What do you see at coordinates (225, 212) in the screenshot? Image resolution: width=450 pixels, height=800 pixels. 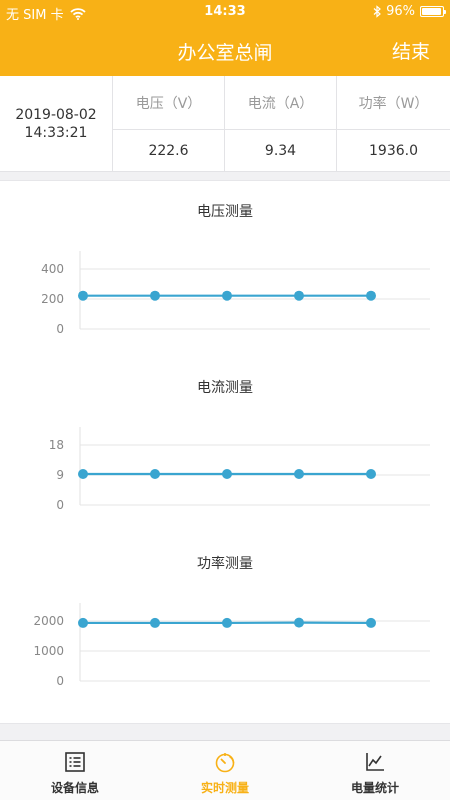 I see `voltage-chart-title: 电压测量` at bounding box center [225, 212].